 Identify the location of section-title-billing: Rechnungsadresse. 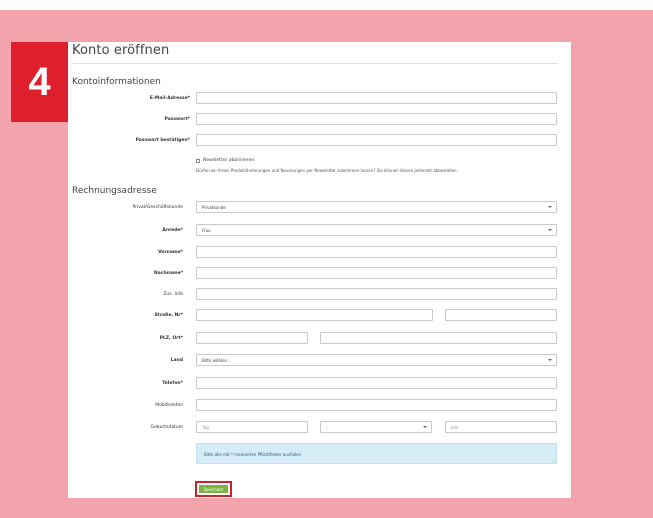
(114, 191).